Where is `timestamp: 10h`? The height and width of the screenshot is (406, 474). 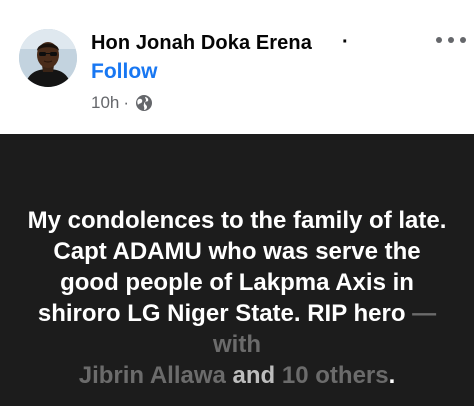
timestamp: 10h is located at coordinates (105, 103).